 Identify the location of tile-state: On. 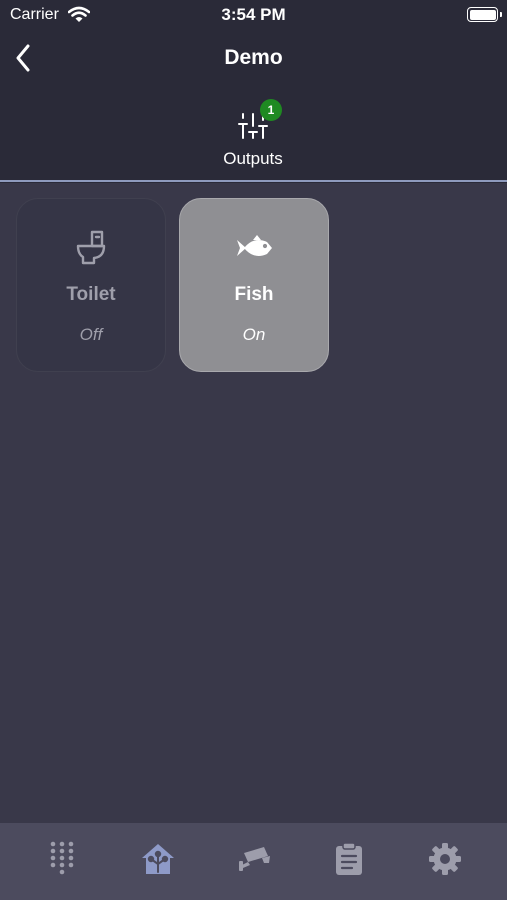
(254, 334).